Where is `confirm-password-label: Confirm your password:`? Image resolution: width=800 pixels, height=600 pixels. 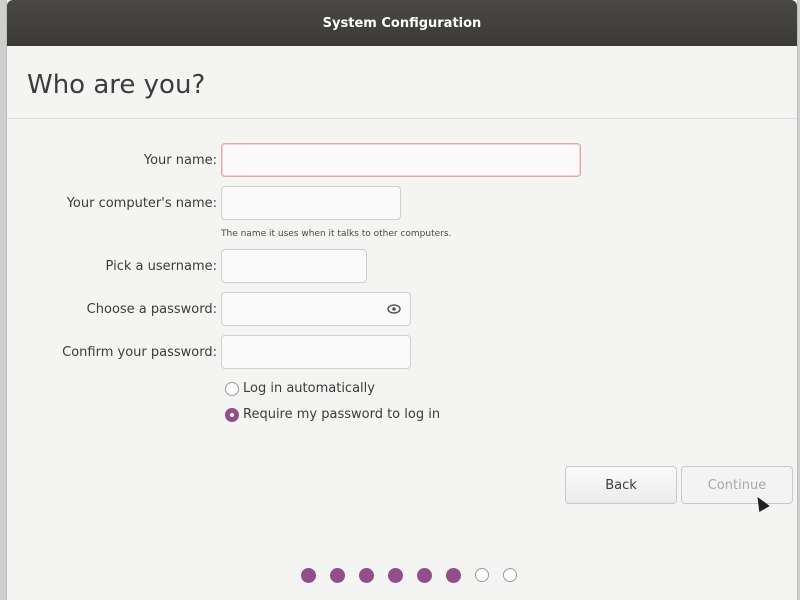
confirm-password-label: Confirm your password: is located at coordinates (139, 352).